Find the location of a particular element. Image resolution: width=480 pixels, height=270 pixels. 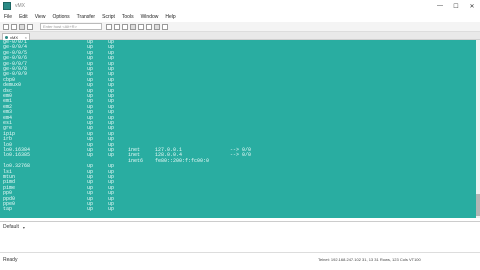

terminal-line: cbp0 up up is located at coordinates (238, 80).